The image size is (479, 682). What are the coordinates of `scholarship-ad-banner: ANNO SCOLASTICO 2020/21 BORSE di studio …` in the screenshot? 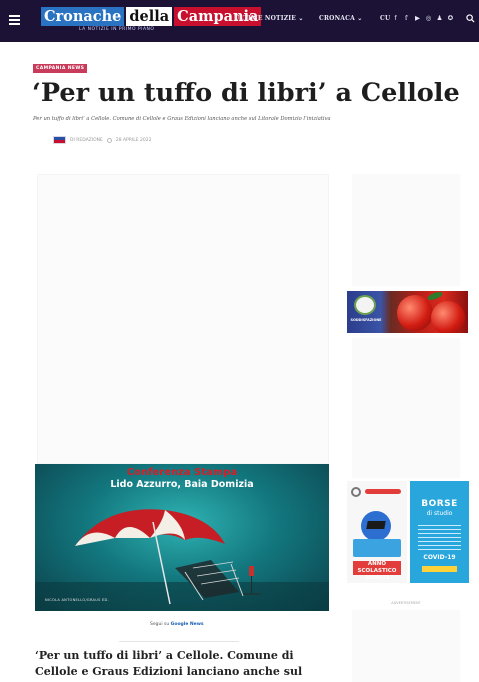 It's located at (408, 532).